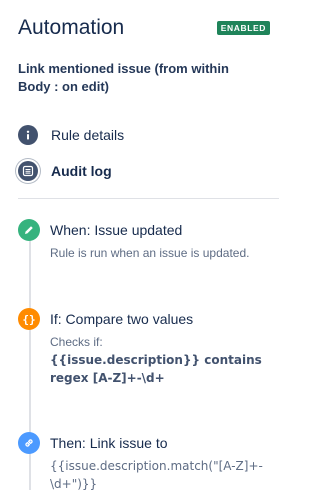 This screenshot has width=320, height=495. I want to click on nav-label-audit-log: Audit log, so click(81, 171).